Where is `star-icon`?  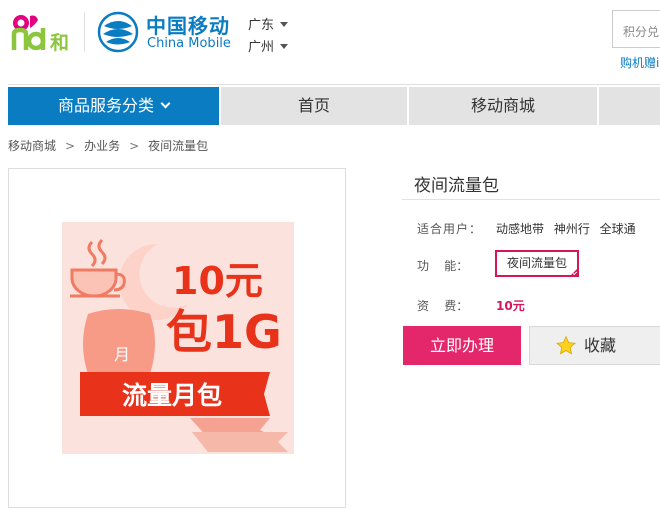
star-icon is located at coordinates (566, 345).